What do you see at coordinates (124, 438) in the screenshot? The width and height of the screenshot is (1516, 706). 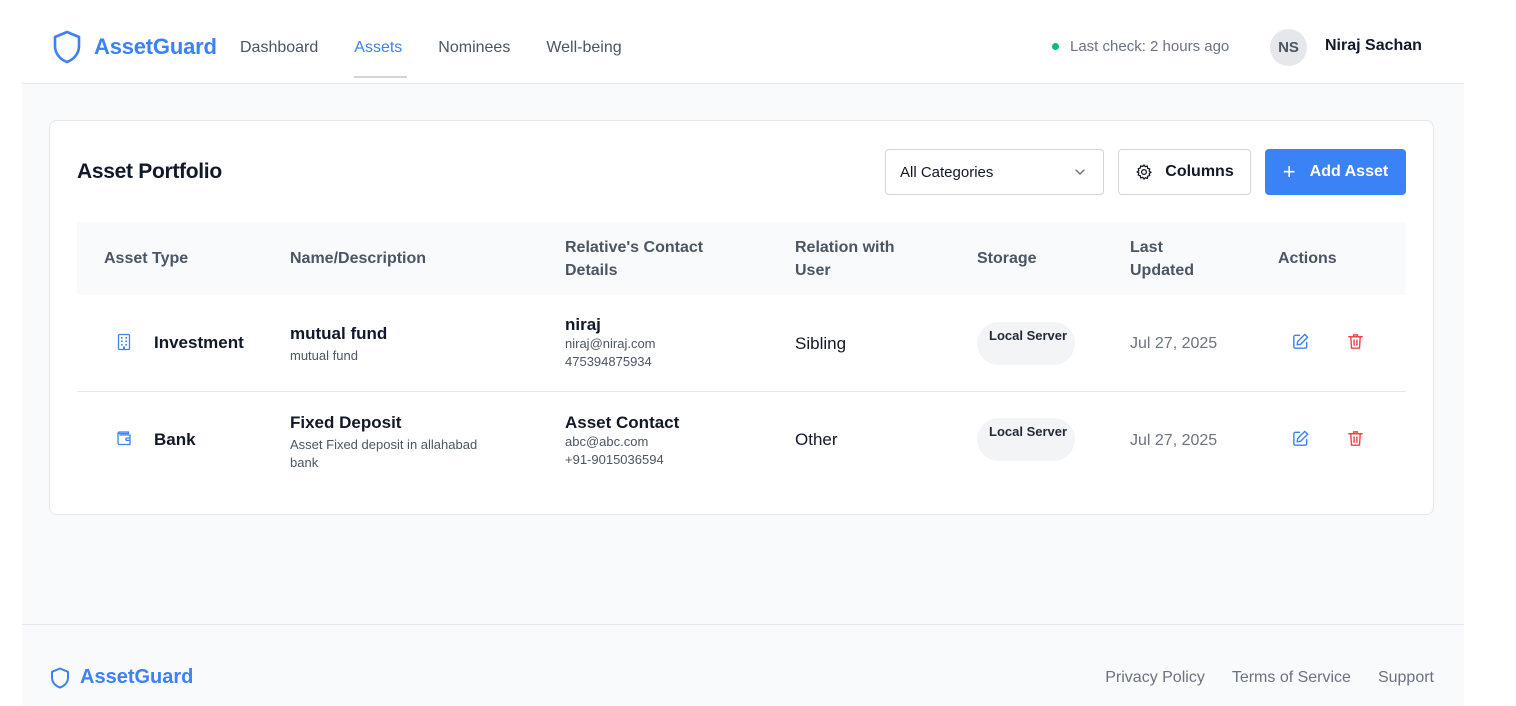 I see `wallet-icon` at bounding box center [124, 438].